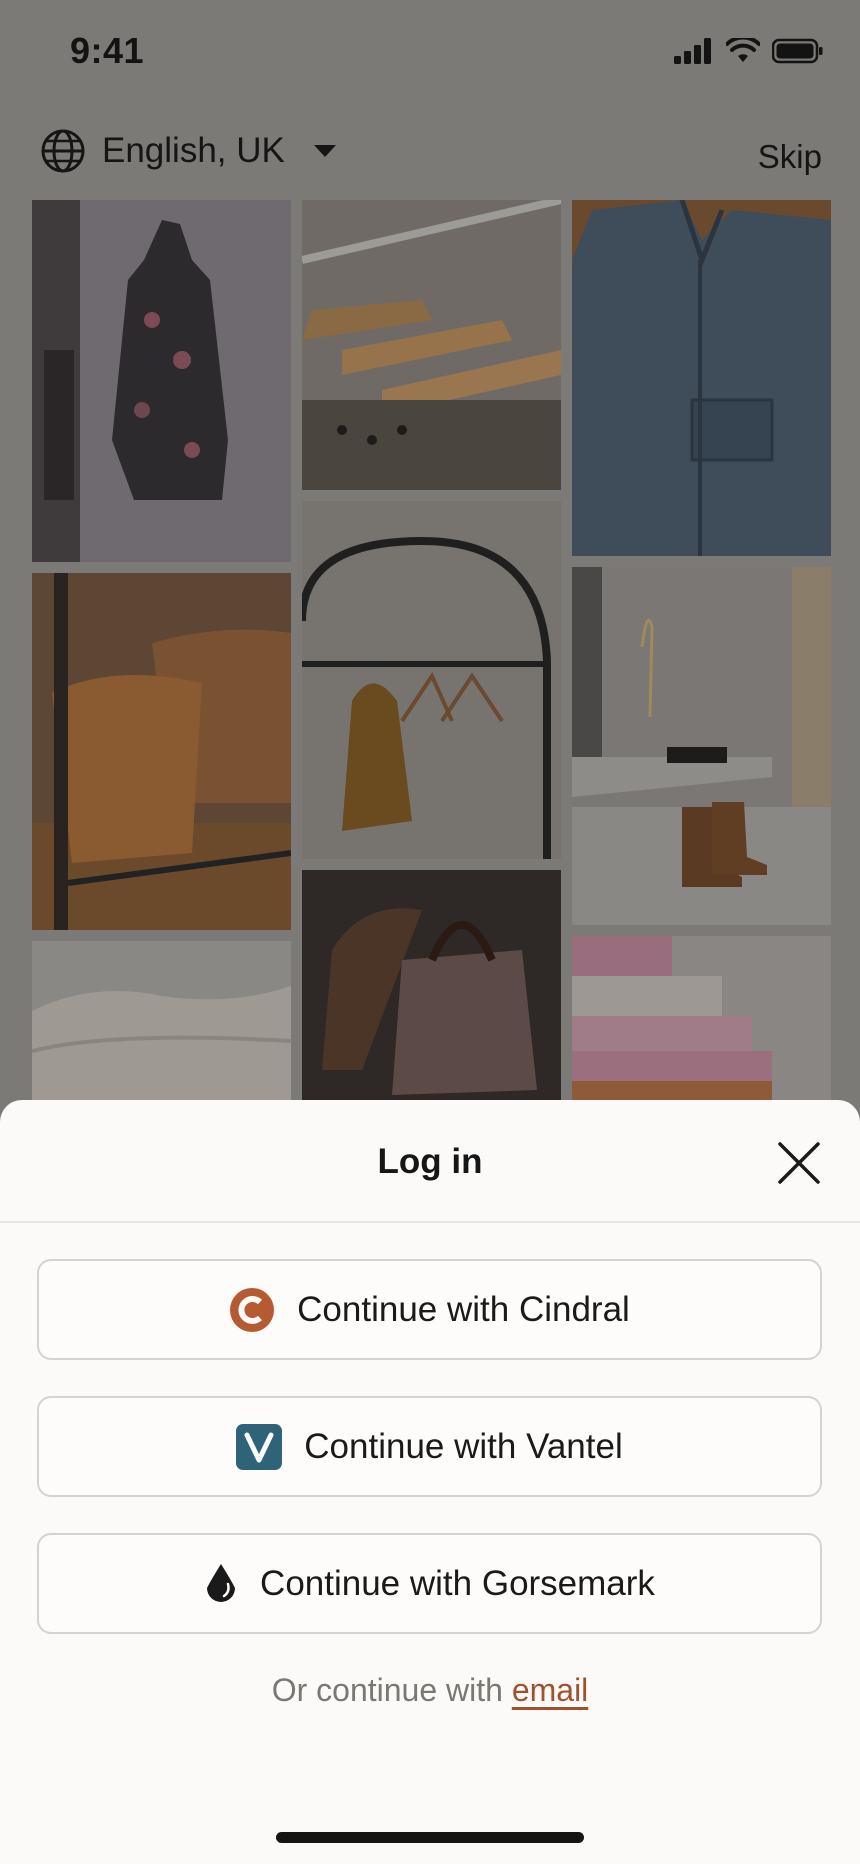 The height and width of the screenshot is (1864, 860). I want to click on handbag-tile, so click(431, 985).